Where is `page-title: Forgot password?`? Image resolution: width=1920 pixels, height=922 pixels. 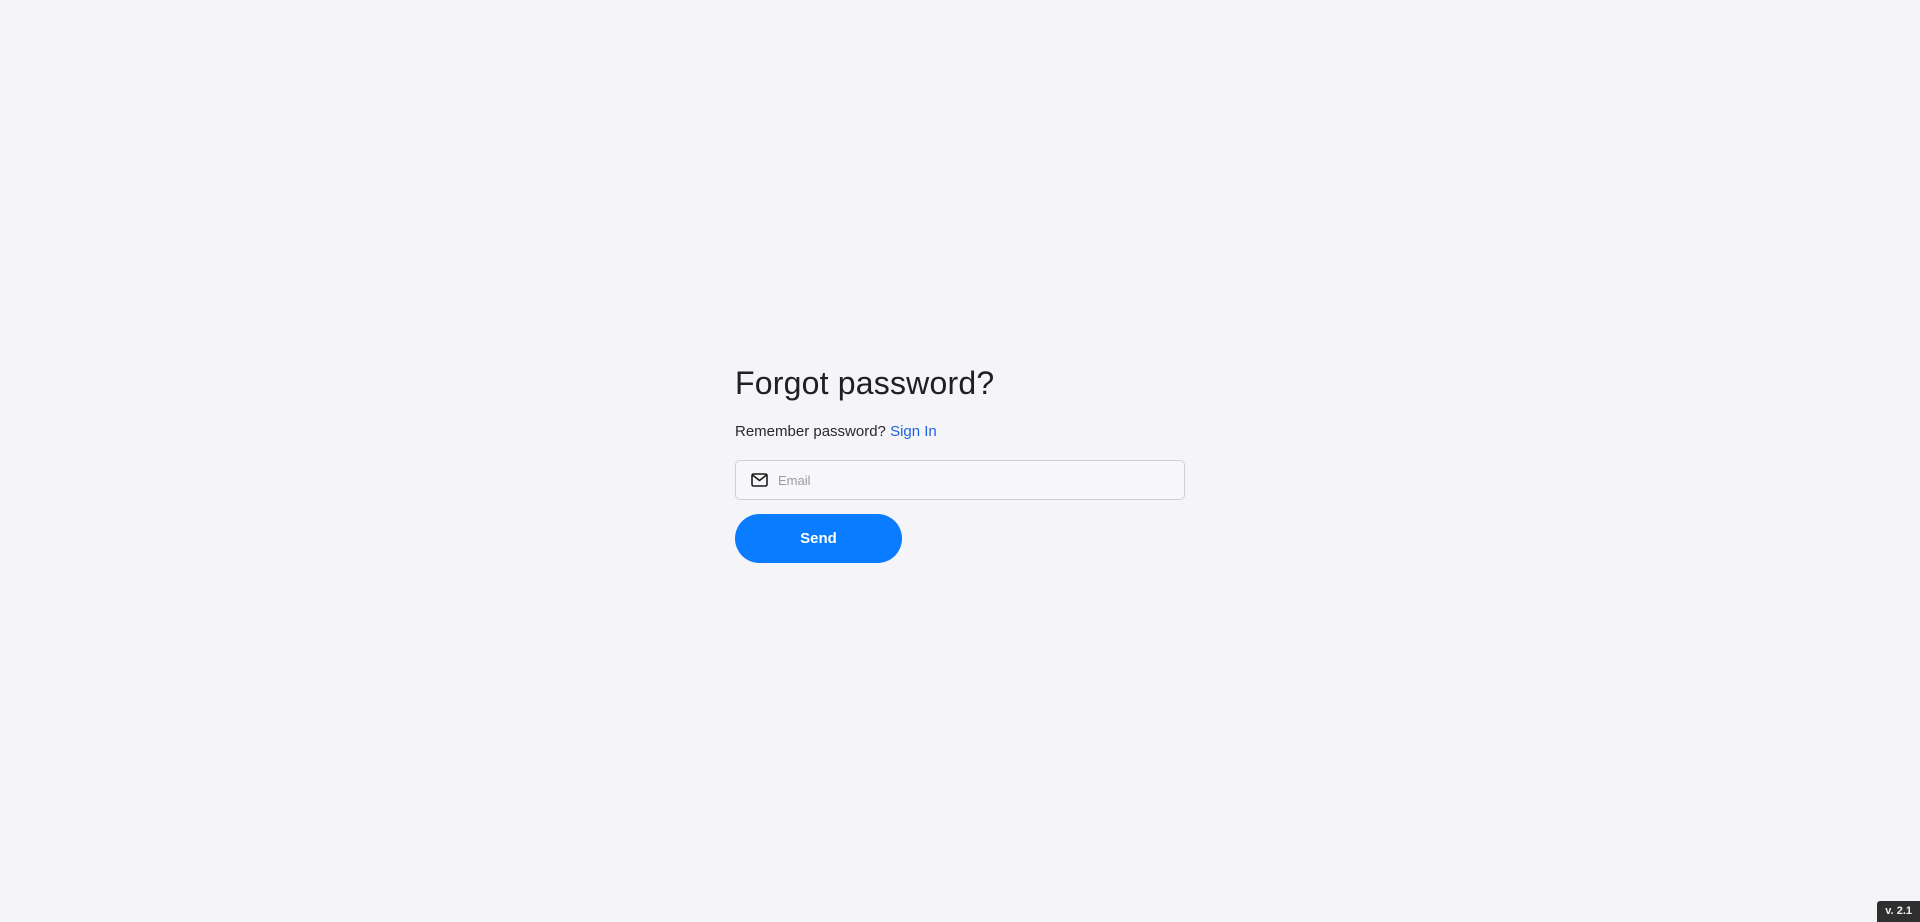
page-title: Forgot password? is located at coordinates (865, 383).